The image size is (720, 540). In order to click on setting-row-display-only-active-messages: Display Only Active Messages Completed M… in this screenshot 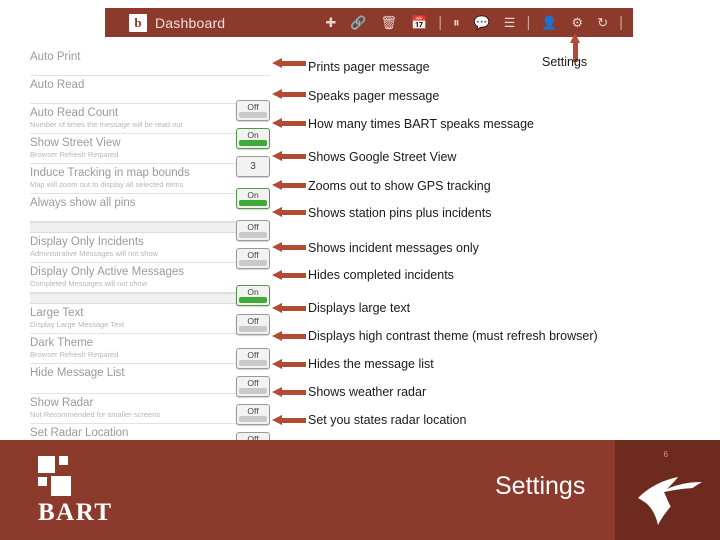, I will do `click(150, 278)`.